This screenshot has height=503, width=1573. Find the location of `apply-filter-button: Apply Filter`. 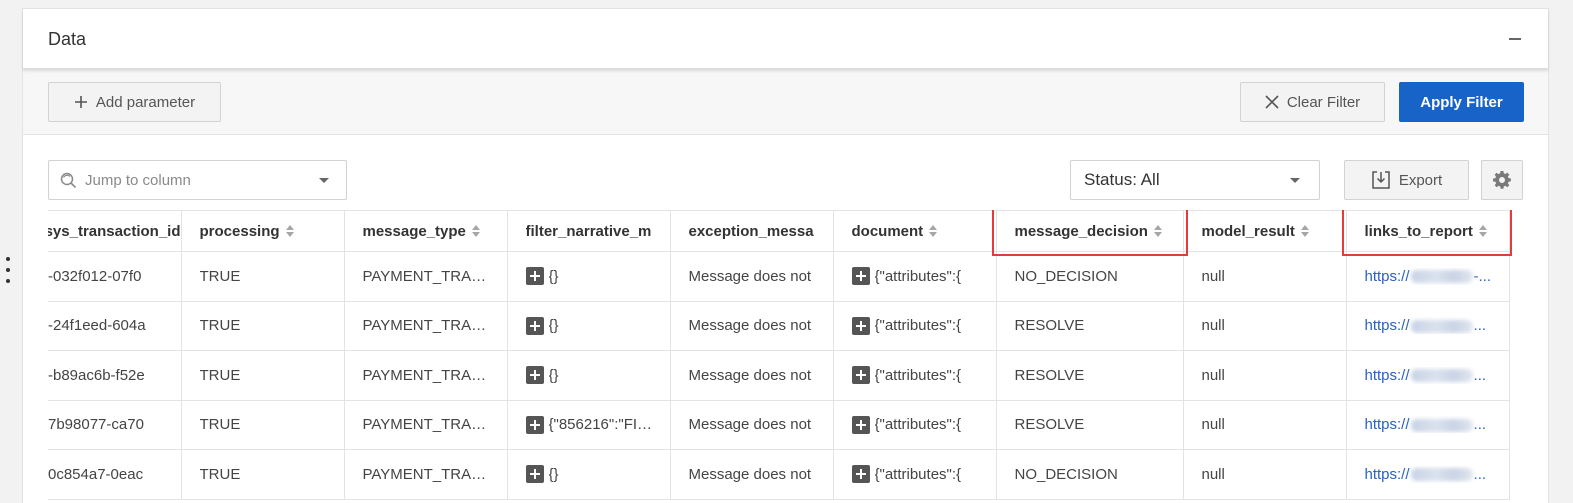

apply-filter-button: Apply Filter is located at coordinates (1461, 102).